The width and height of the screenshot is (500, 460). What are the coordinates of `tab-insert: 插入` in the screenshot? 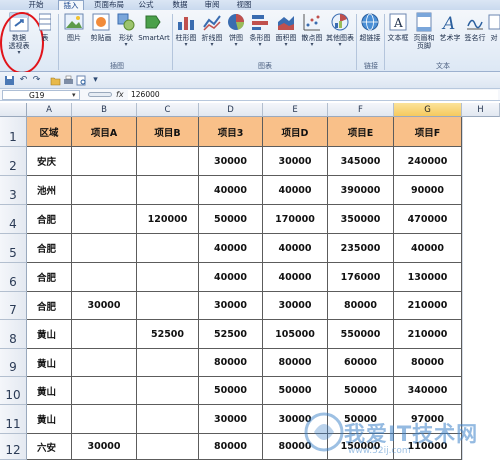 It's located at (71, 5).